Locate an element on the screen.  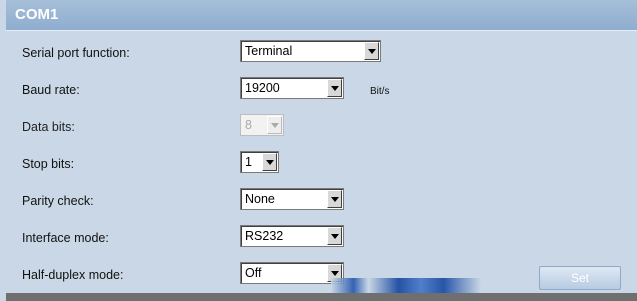
interface-mode-select: RS232 is located at coordinates (292, 236).